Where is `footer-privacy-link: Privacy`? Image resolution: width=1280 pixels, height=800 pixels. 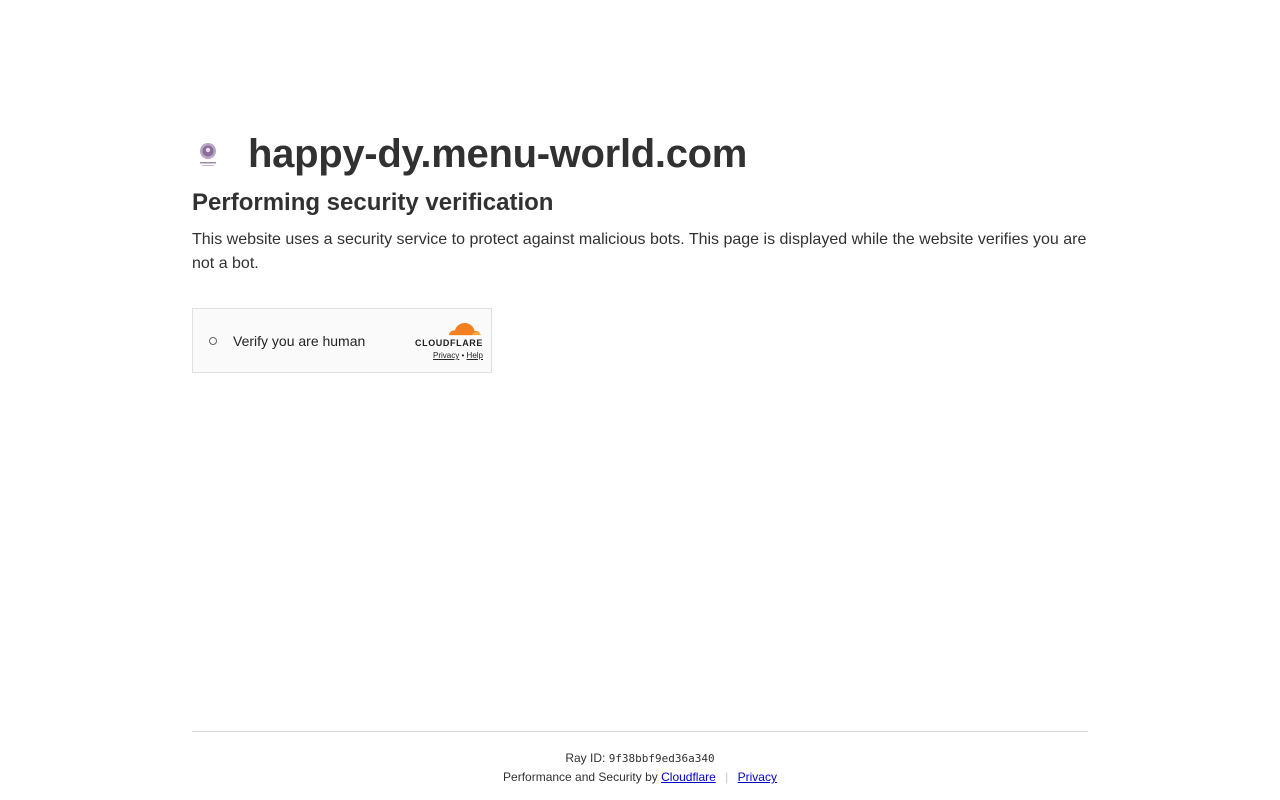
footer-privacy-link: Privacy is located at coordinates (757, 777).